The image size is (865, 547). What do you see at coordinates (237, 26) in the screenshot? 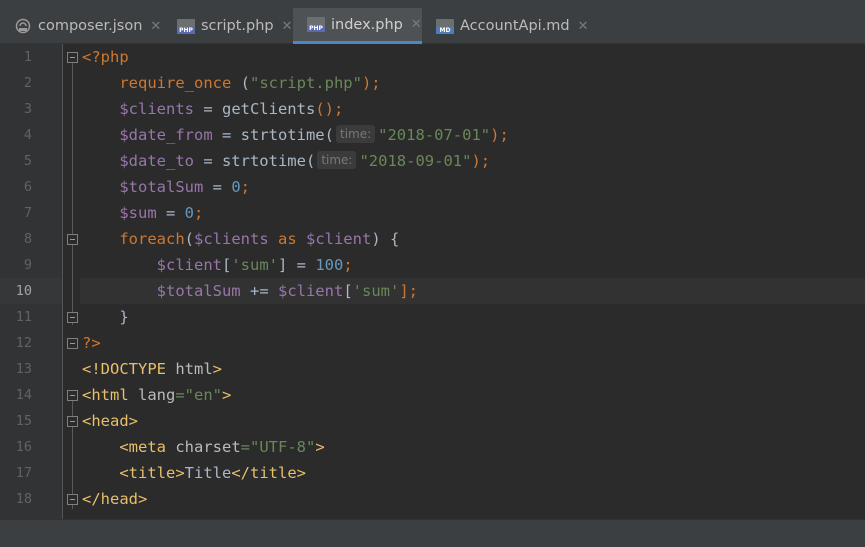
I see `tab-label: script.php` at bounding box center [237, 26].